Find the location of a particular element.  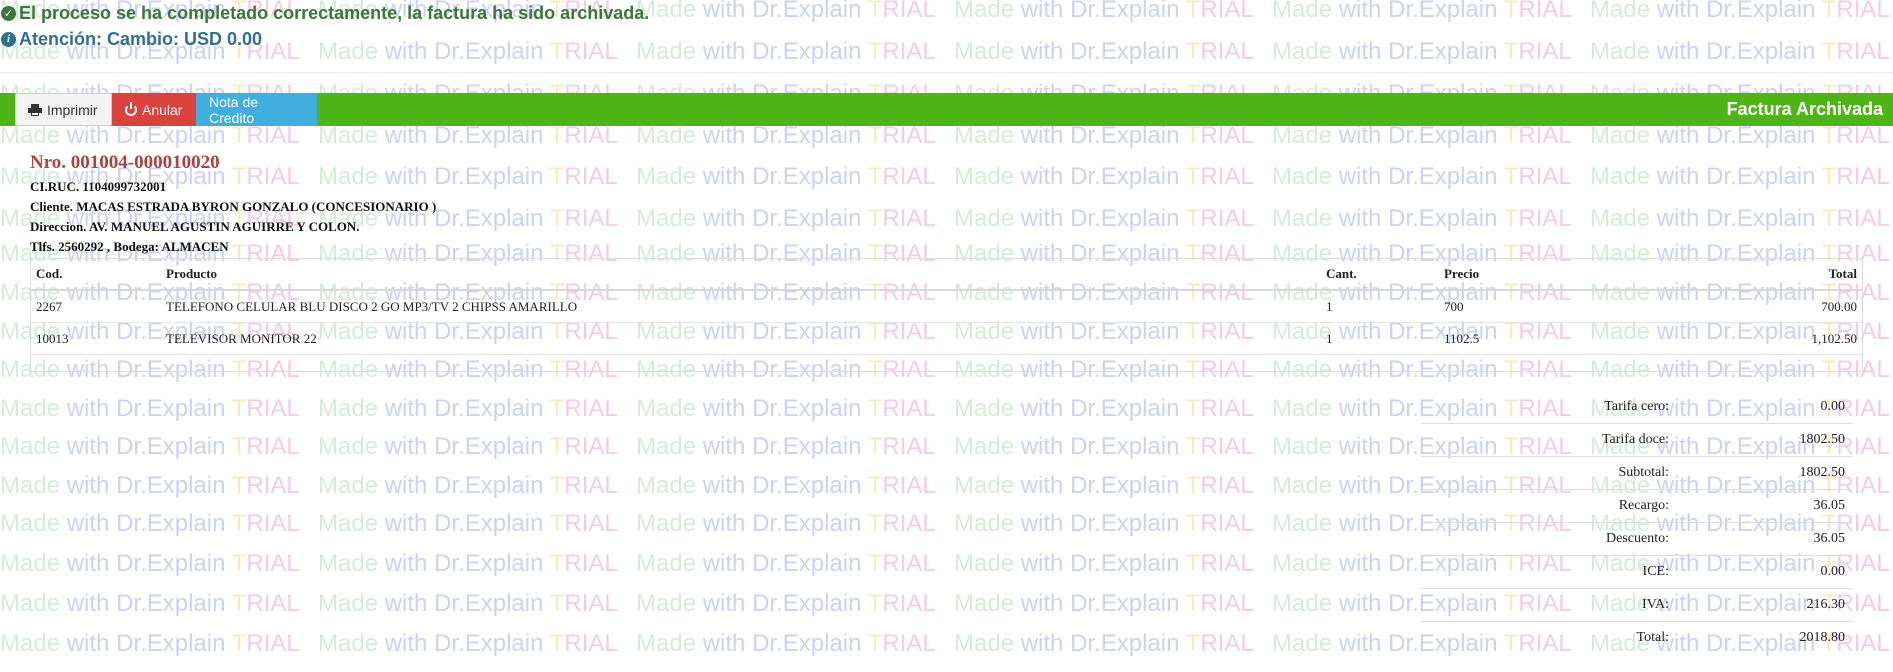

credit-note-button: Nota de Credito is located at coordinates (256, 109).